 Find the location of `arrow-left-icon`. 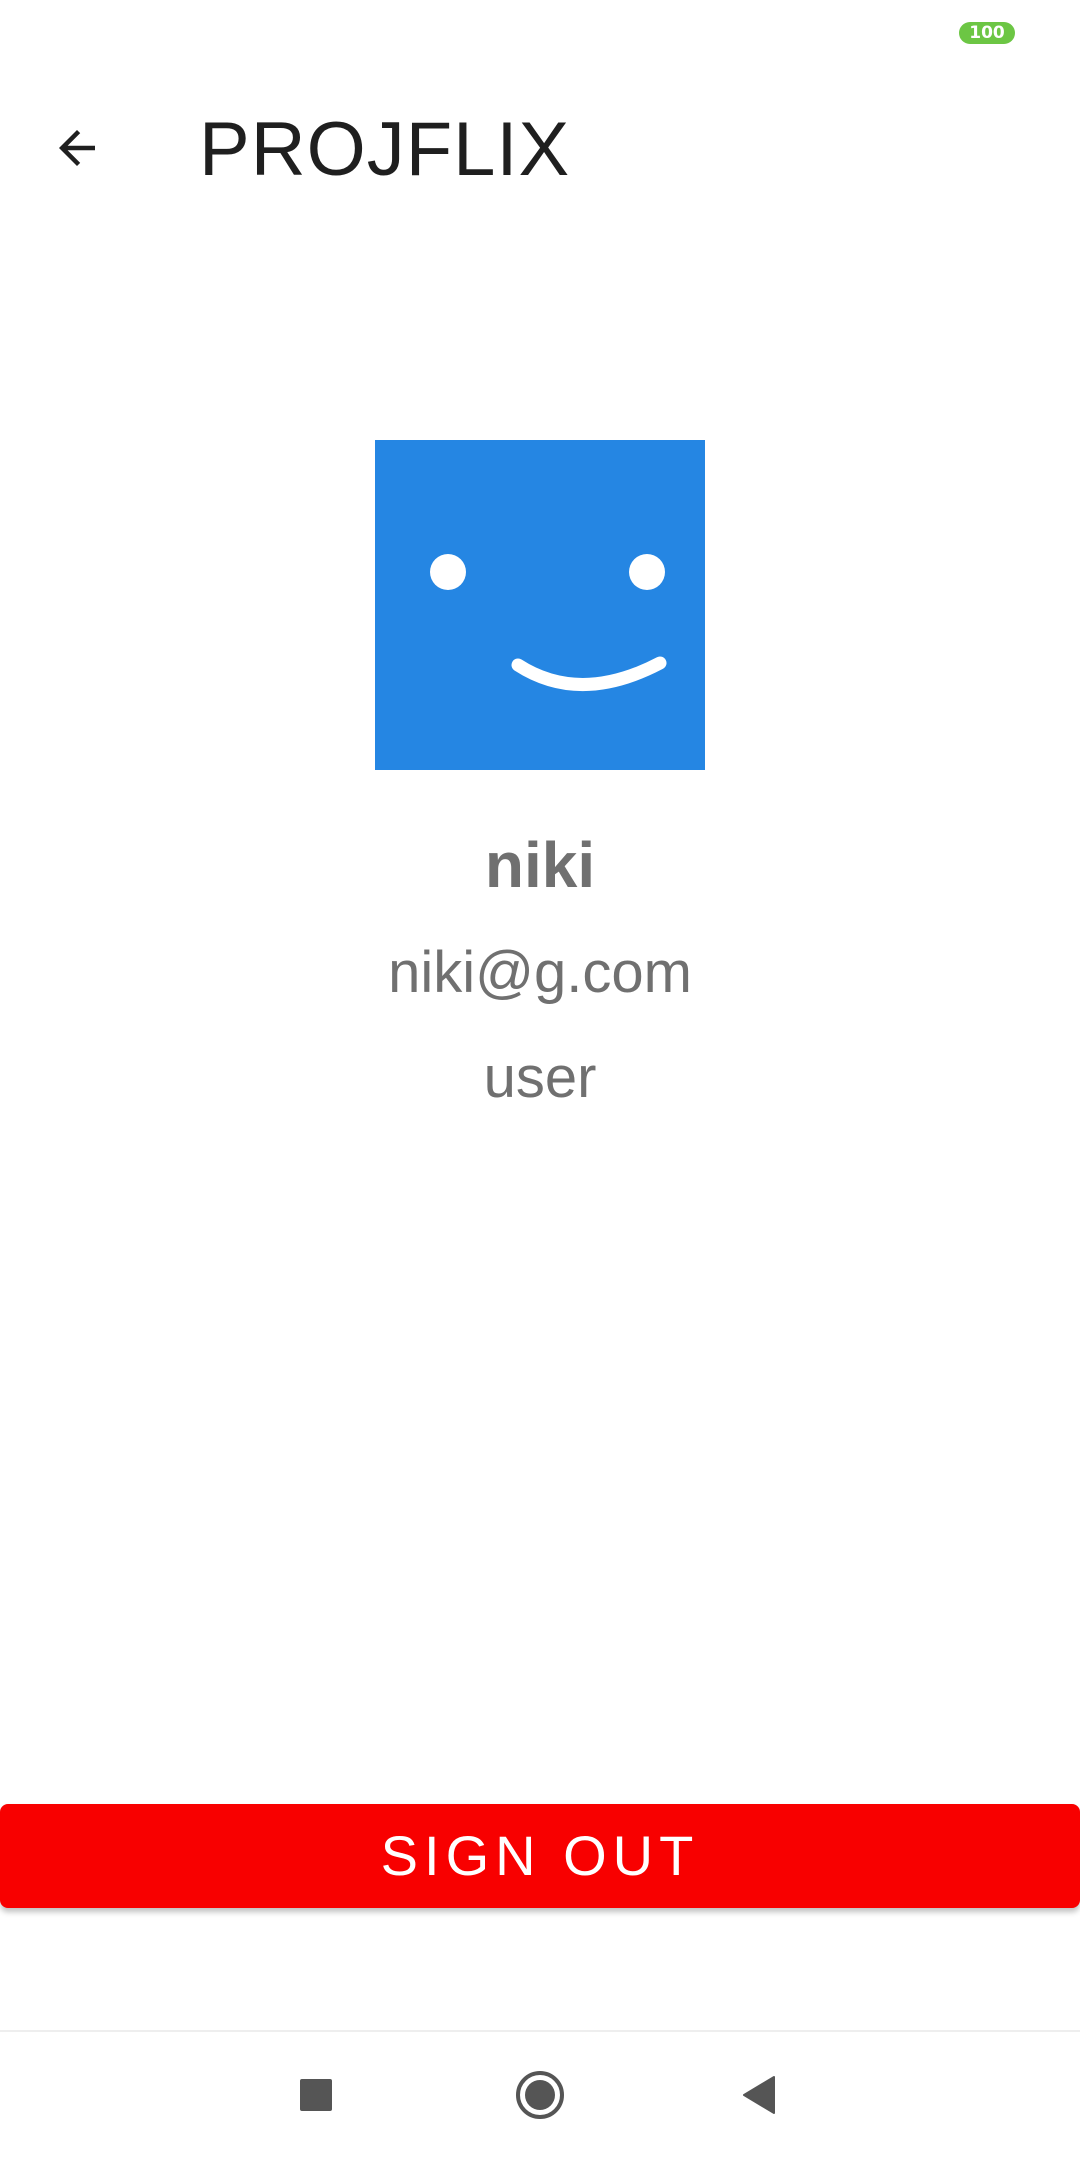

arrow-left-icon is located at coordinates (77, 150).